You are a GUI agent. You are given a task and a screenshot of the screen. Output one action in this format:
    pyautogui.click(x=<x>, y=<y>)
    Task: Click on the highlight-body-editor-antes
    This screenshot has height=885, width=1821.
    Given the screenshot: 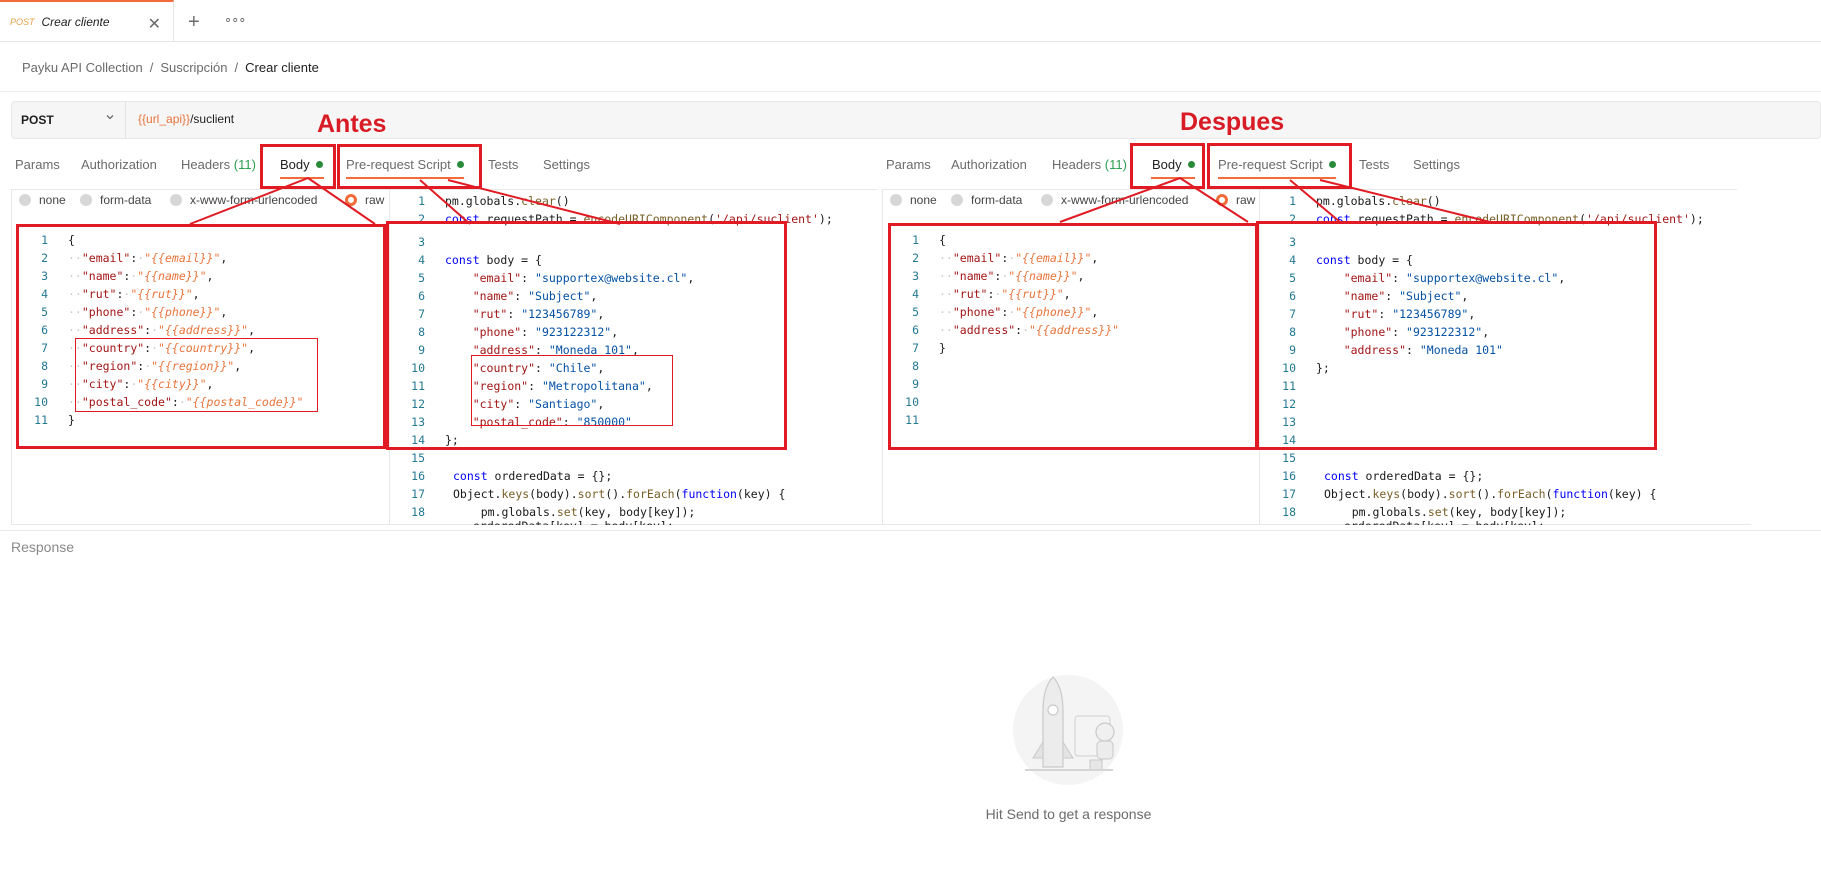 What is the action you would take?
    pyautogui.click(x=201, y=336)
    